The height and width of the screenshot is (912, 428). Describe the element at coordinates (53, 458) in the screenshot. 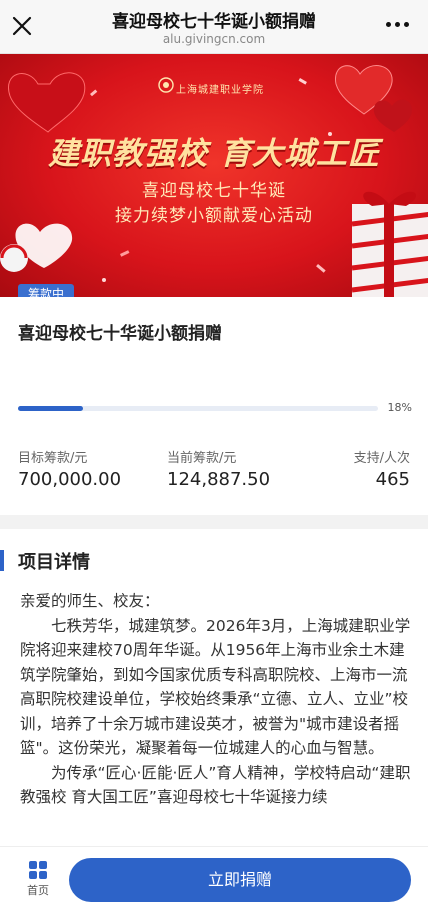

I see `target-amount-label: 目标筹款/元` at that location.